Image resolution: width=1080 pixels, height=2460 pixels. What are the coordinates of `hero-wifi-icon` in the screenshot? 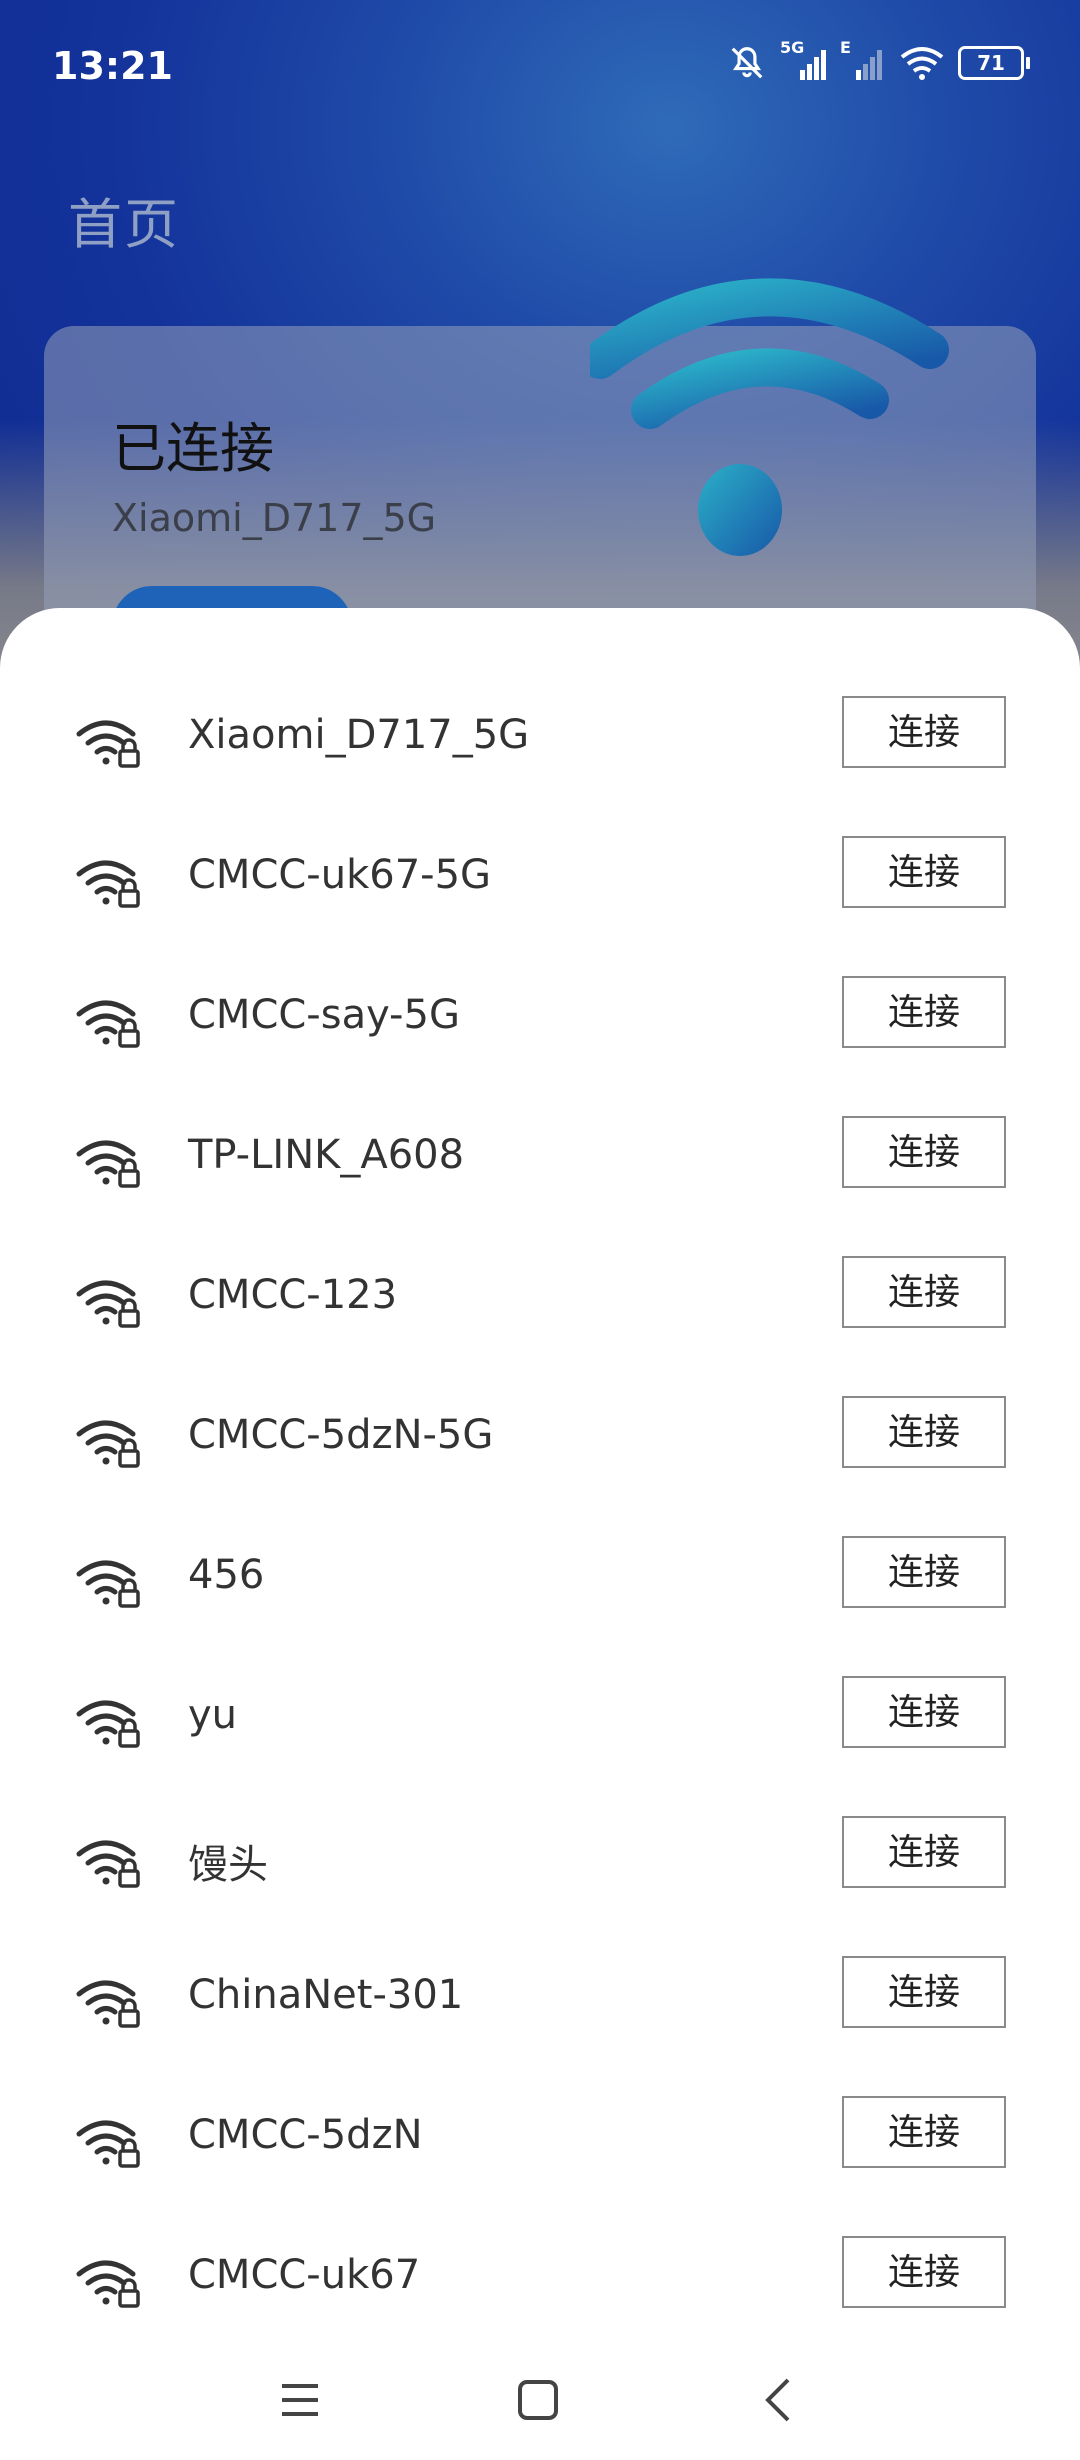 It's located at (769, 417).